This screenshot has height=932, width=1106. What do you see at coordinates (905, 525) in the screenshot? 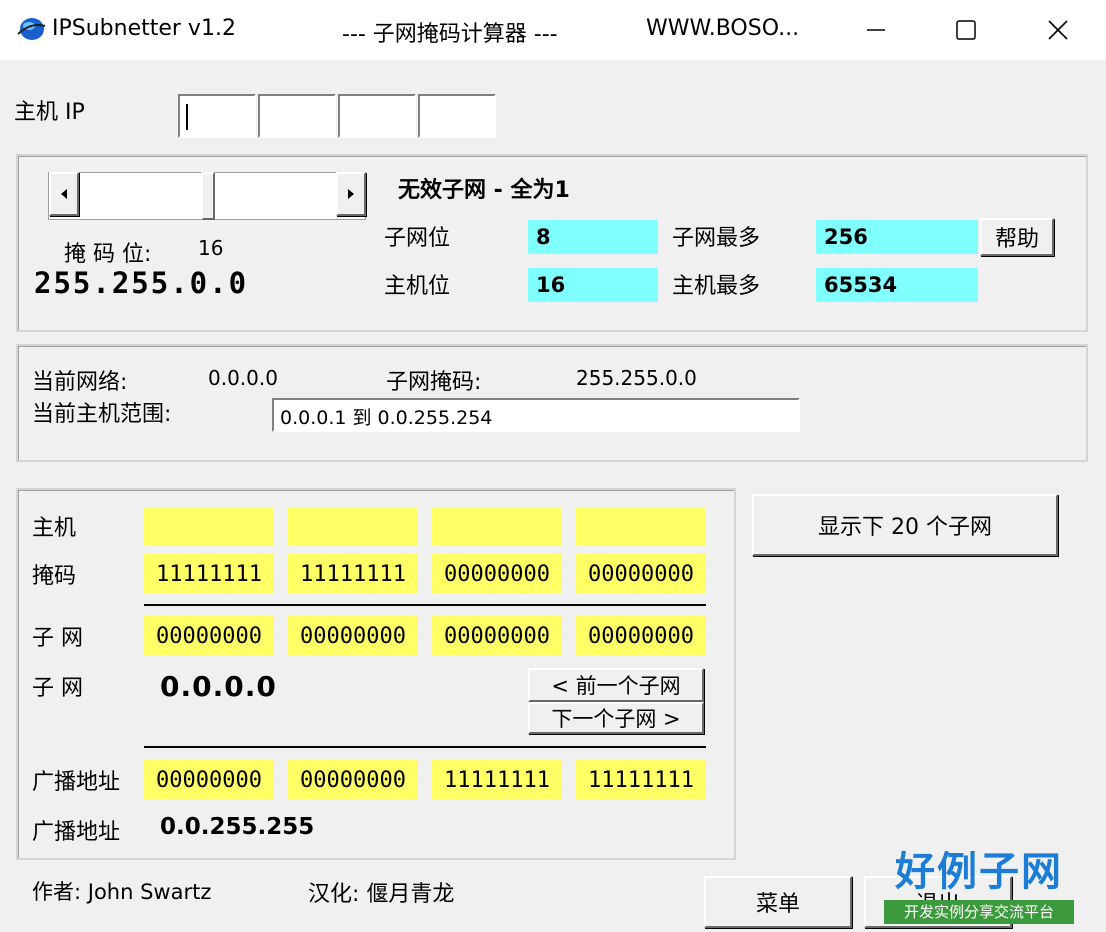
I see `show-next-20-button: 显示下 20 个子网` at bounding box center [905, 525].